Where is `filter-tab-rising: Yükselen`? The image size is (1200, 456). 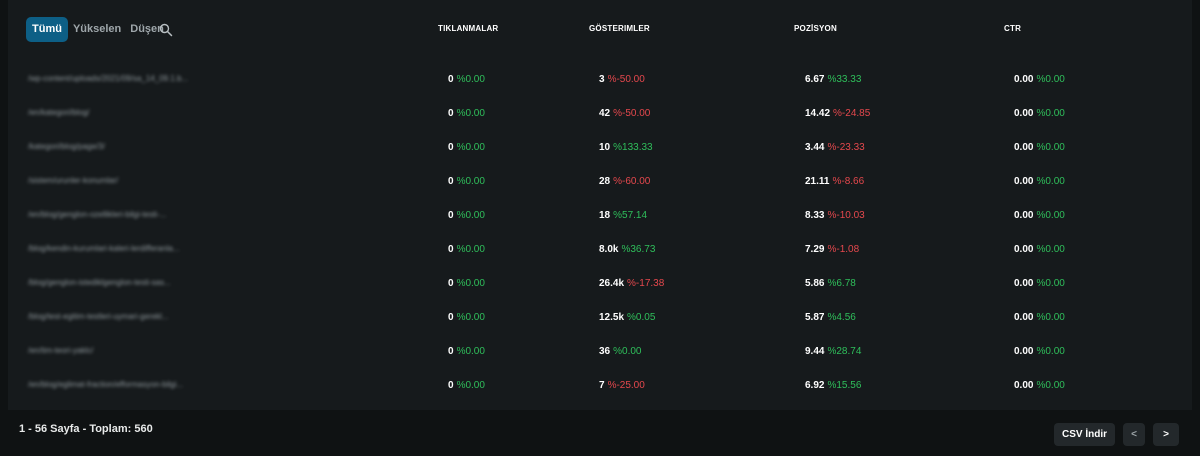 filter-tab-rising: Yükselen is located at coordinates (97, 29).